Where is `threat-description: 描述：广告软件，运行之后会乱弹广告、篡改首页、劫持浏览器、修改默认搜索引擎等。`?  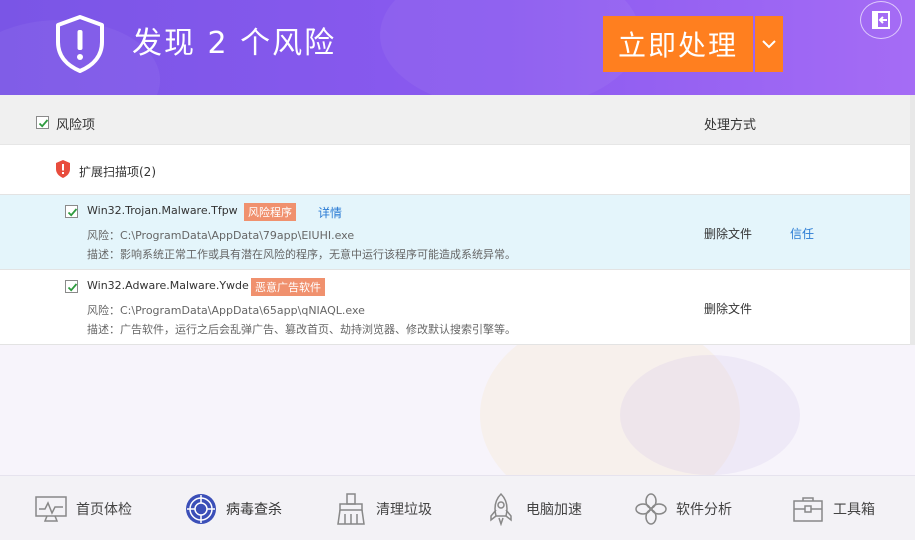
threat-description: 描述：广告软件，运行之后会乱弹广告、篡改首页、劫持浏览器、修改默认搜索引擎等。 is located at coordinates (301, 329).